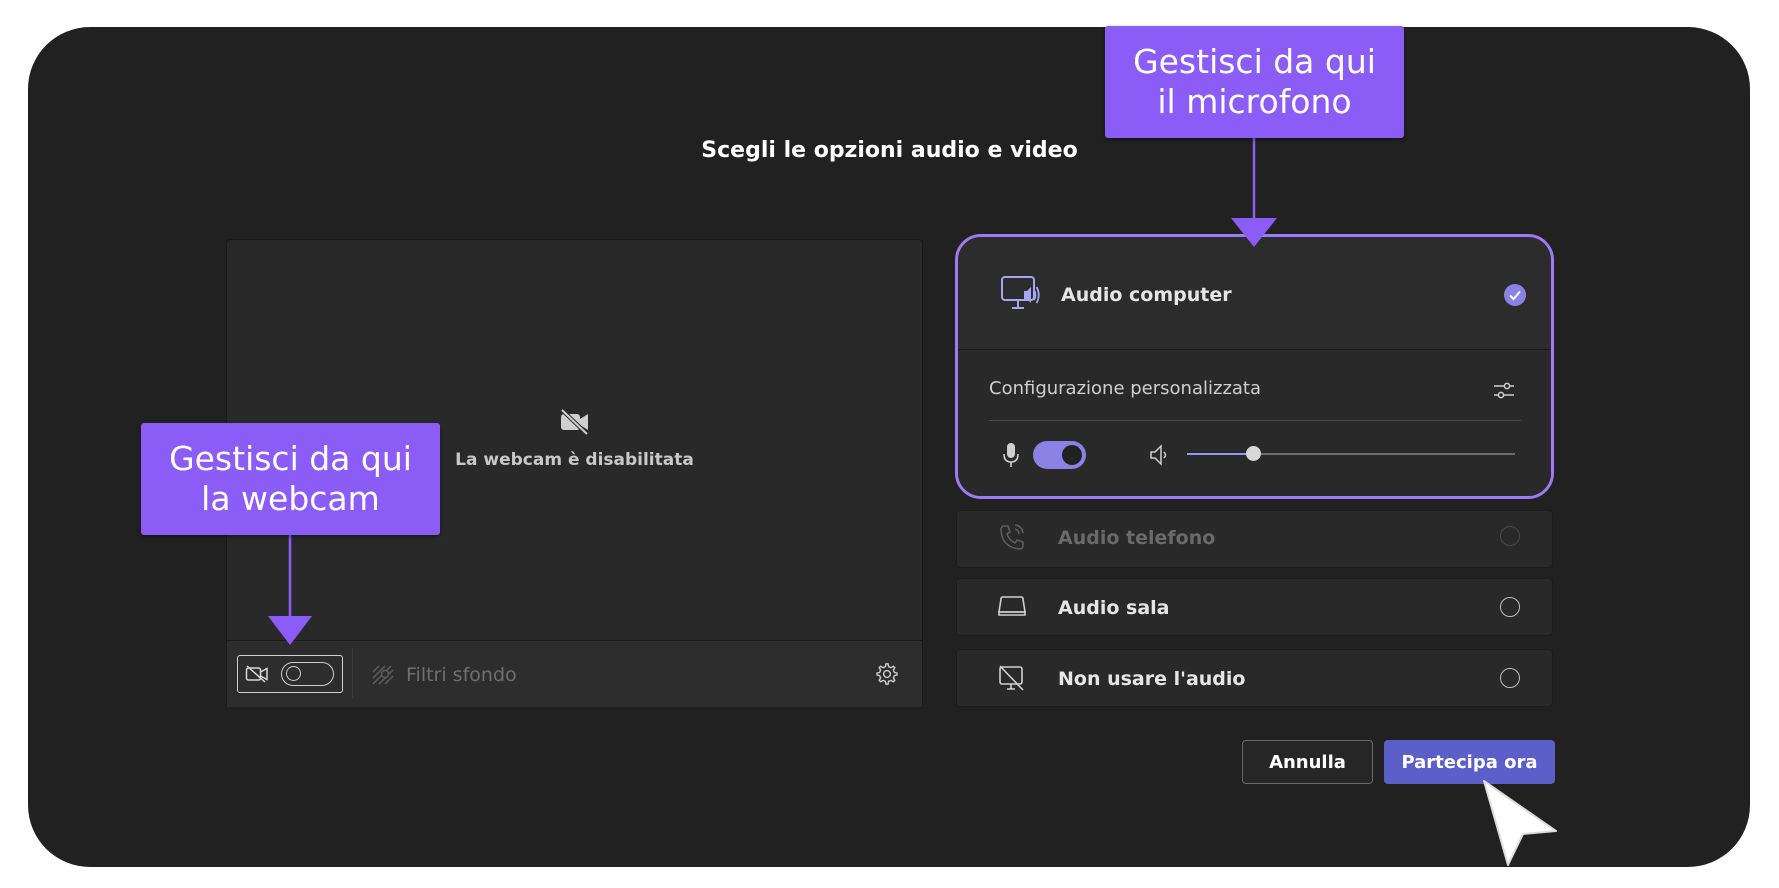 The height and width of the screenshot is (888, 1779). I want to click on speaker-volume-thumb, so click(1253, 453).